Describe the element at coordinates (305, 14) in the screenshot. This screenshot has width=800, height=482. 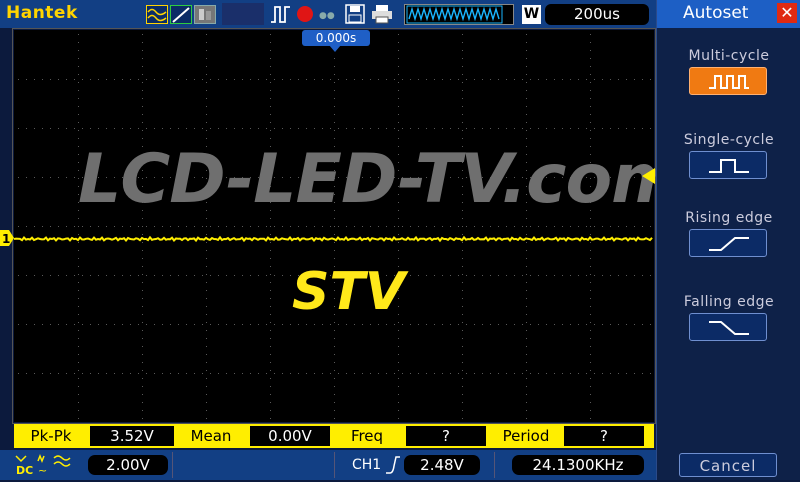
I see `record-icon` at that location.